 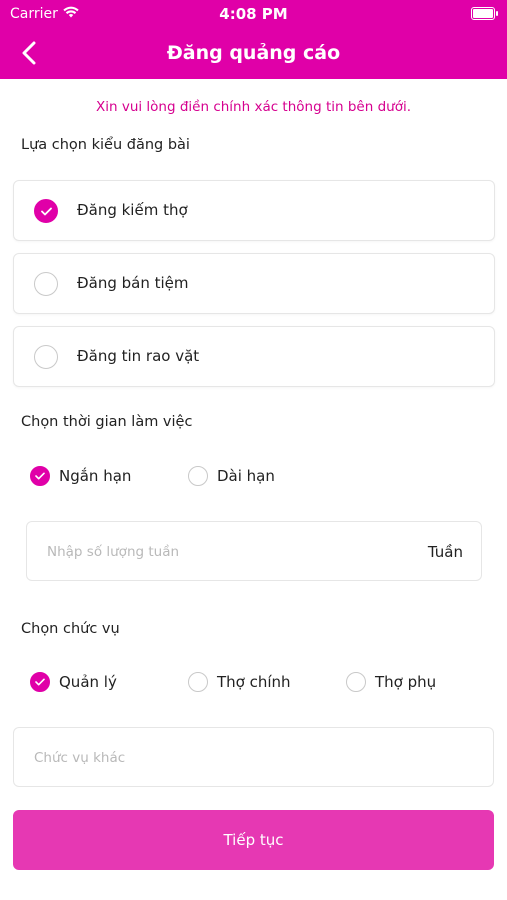 I want to click on position-option-assistant: Thợ phụ, so click(x=401, y=683).